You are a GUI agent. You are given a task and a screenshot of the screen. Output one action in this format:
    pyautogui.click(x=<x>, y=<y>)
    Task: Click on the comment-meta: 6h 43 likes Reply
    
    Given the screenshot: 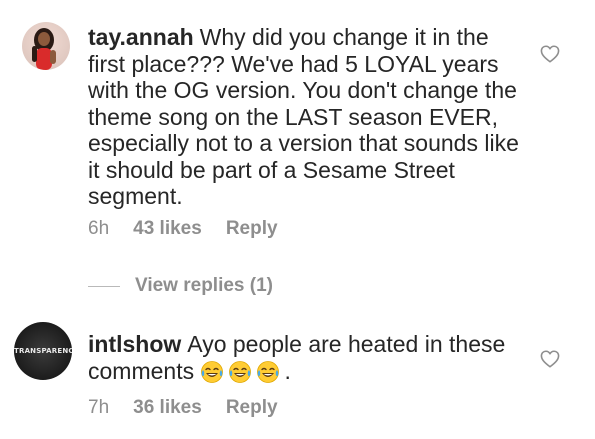 What is the action you would take?
    pyautogui.click(x=195, y=229)
    